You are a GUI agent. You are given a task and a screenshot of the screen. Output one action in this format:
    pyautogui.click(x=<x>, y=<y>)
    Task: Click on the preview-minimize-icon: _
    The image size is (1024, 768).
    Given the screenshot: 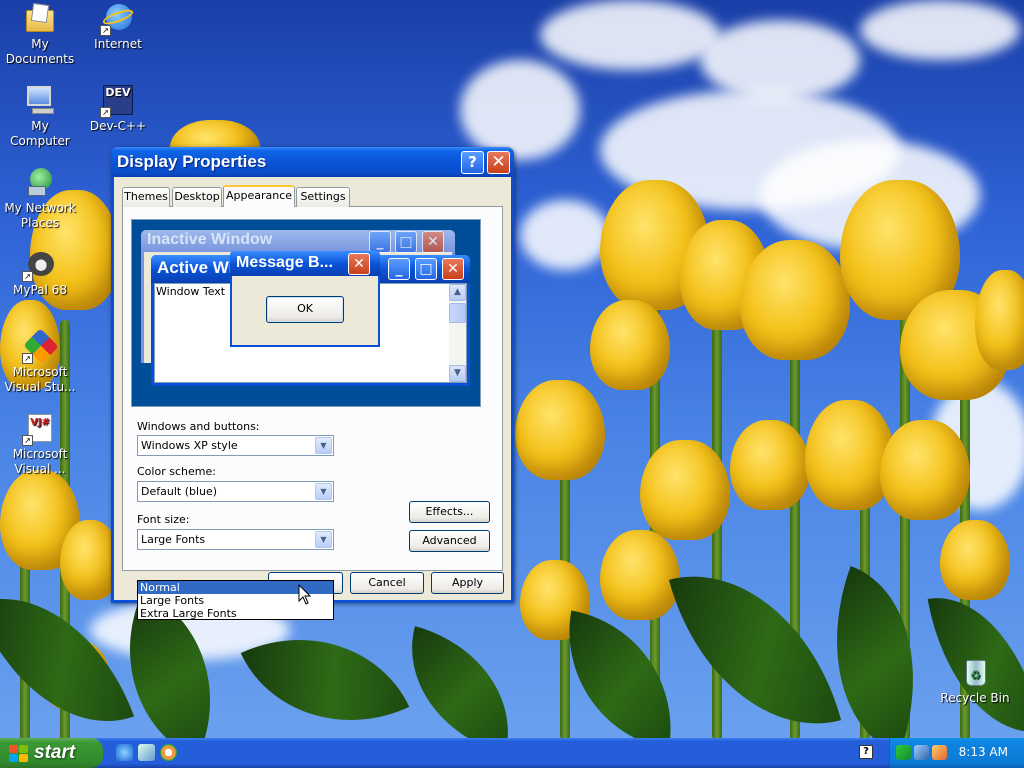 What is the action you would take?
    pyautogui.click(x=399, y=269)
    